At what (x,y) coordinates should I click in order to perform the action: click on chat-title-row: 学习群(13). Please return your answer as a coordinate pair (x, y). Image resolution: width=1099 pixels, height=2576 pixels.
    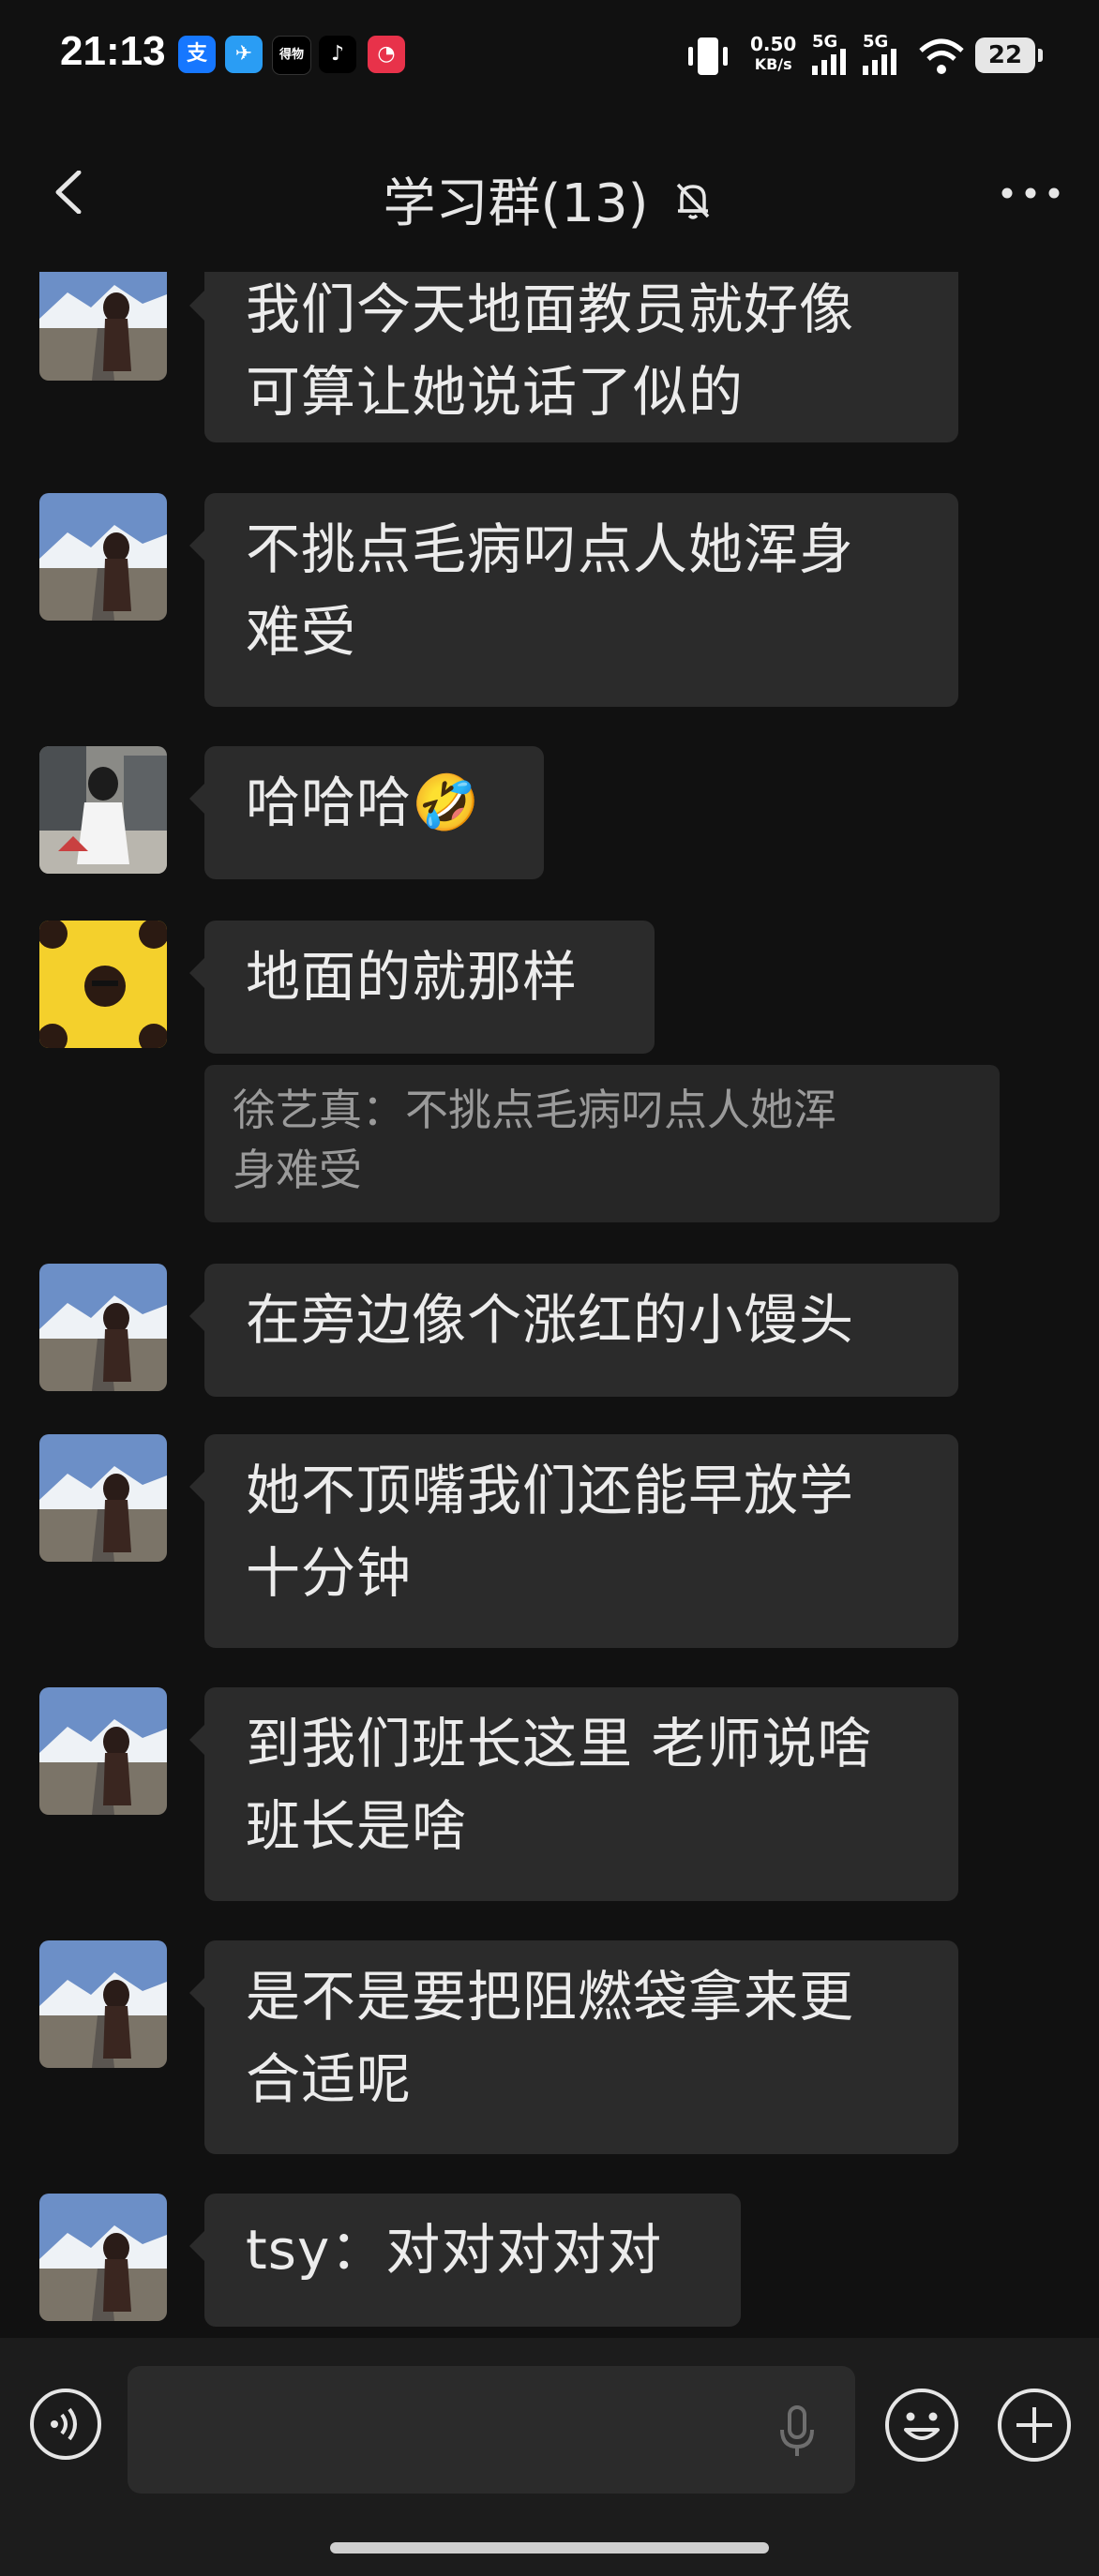
    Looking at the image, I should click on (549, 199).